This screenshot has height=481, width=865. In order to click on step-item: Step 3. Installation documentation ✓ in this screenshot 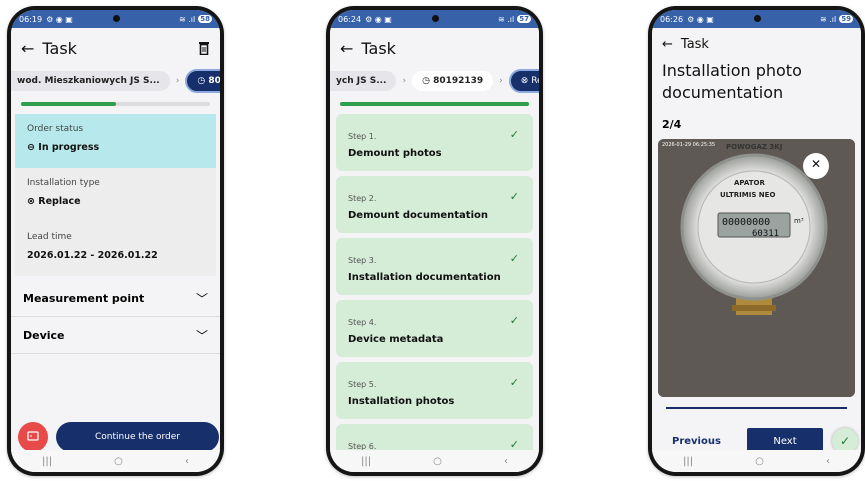, I will do `click(434, 266)`.